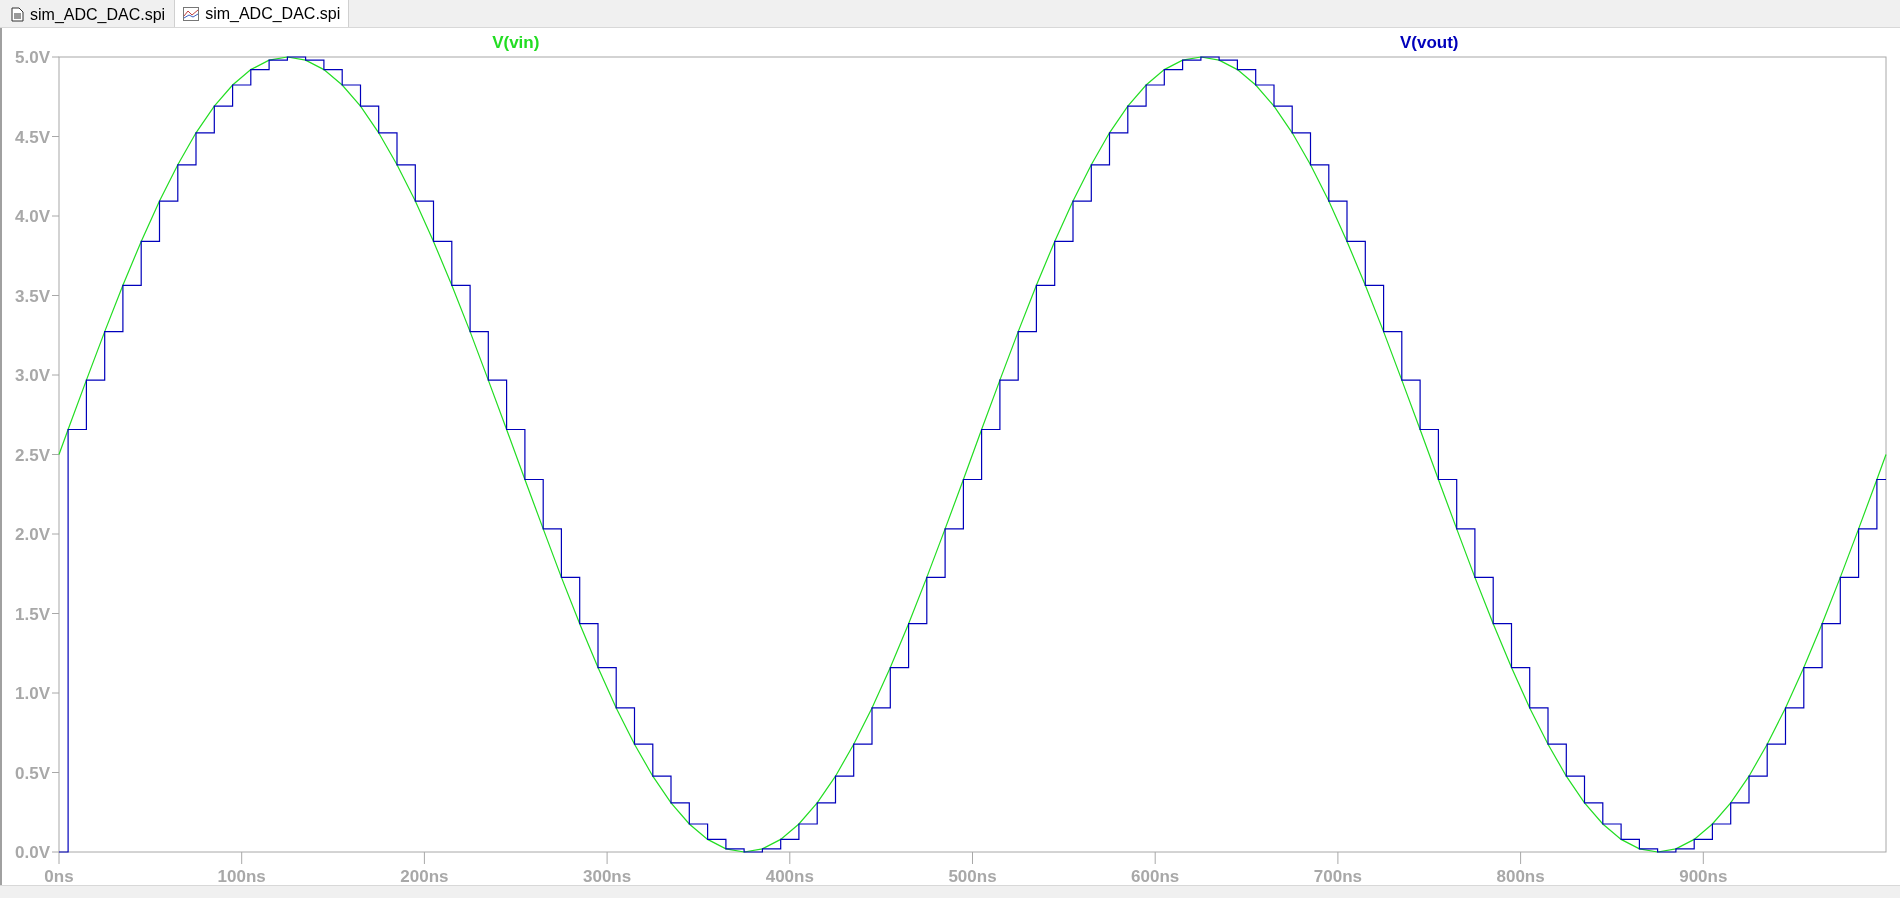 This screenshot has width=1900, height=898. What do you see at coordinates (32, 296) in the screenshot?
I see `y-tick-label: 3.5V` at bounding box center [32, 296].